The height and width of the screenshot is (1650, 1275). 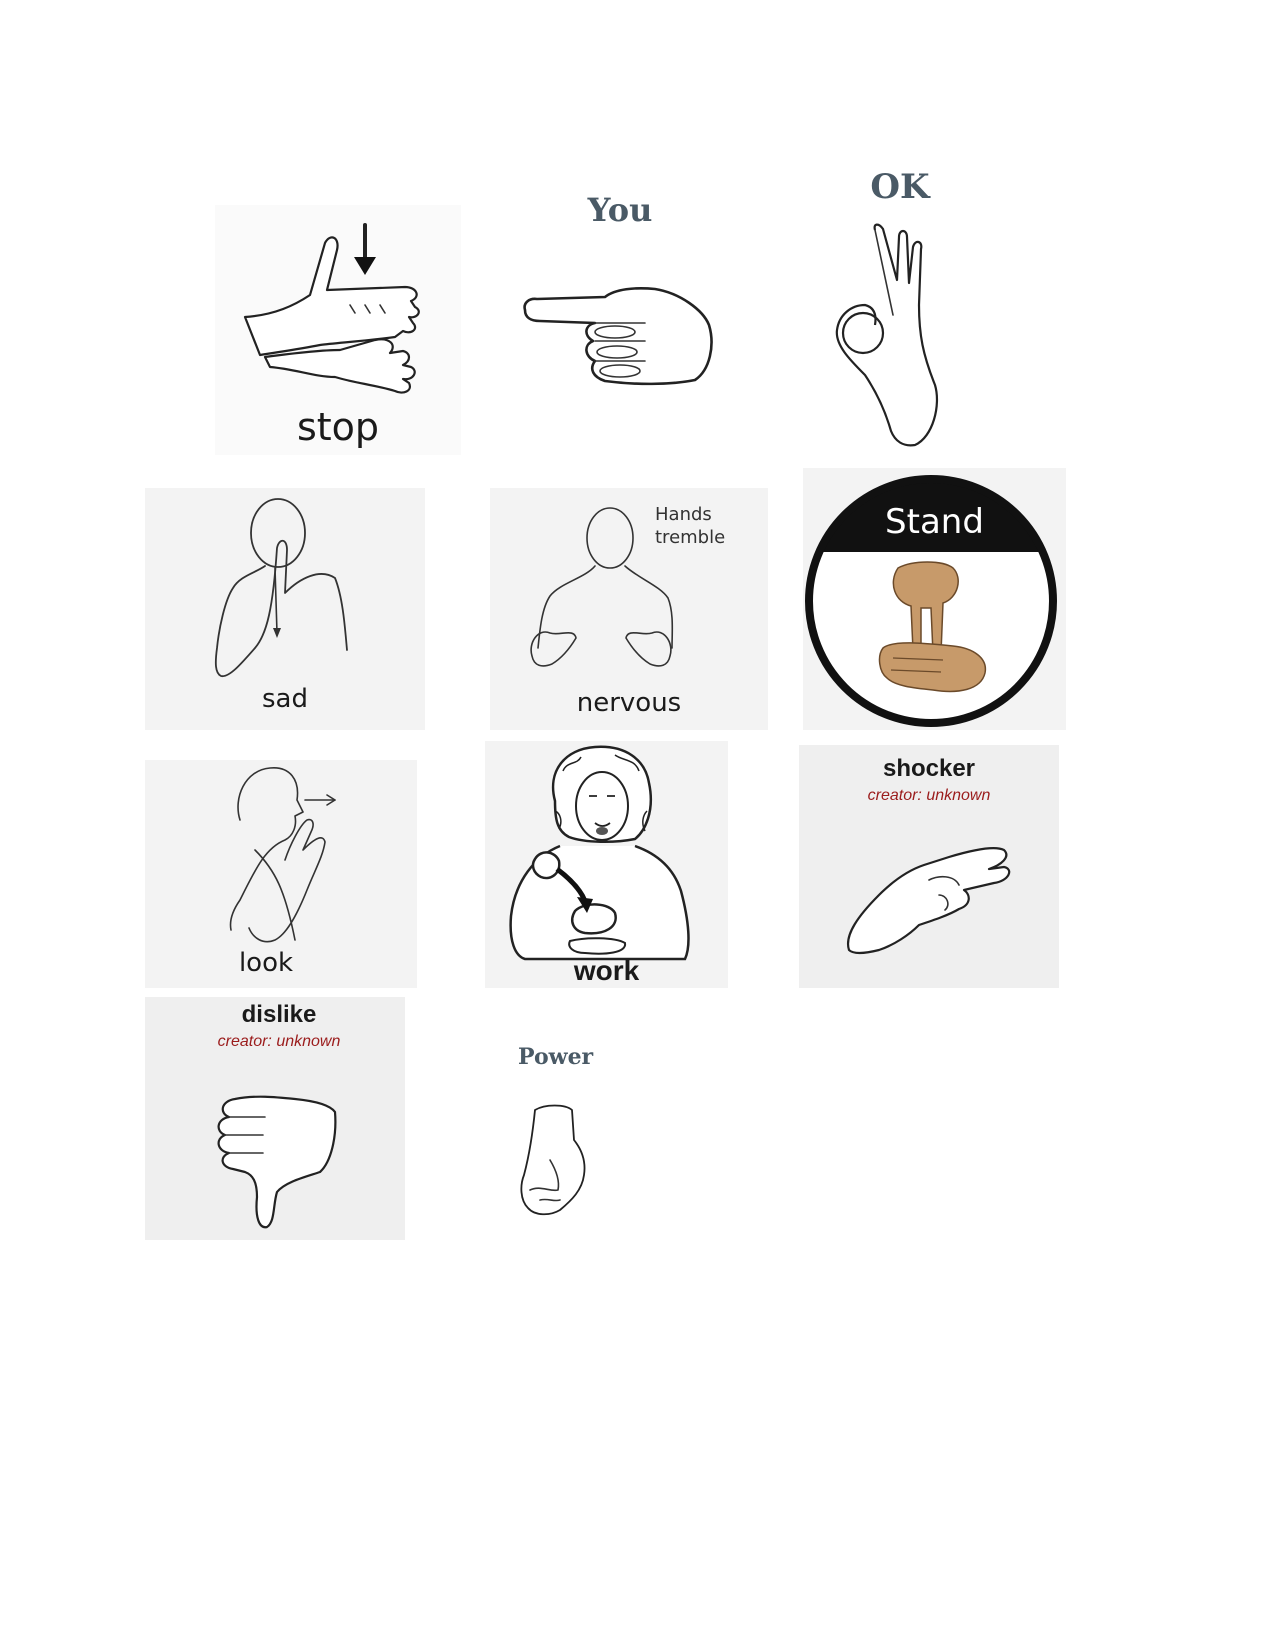 What do you see at coordinates (553, 1160) in the screenshot?
I see `power-fist-illustration` at bounding box center [553, 1160].